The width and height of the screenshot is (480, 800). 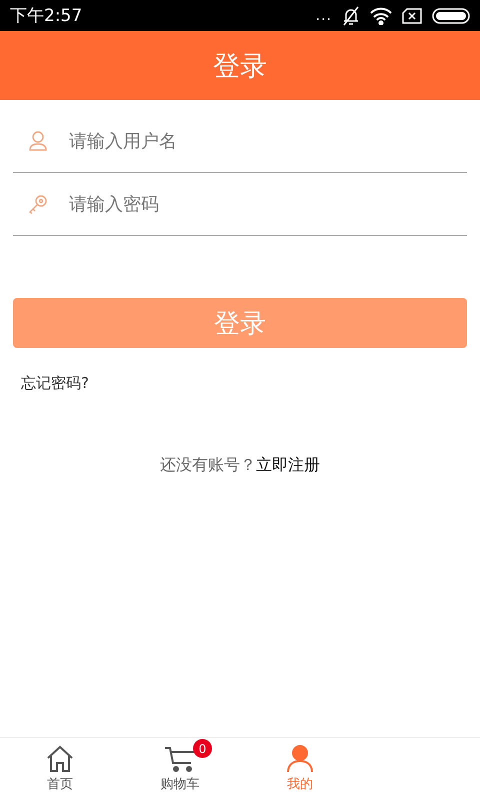 I want to click on wifi-icon, so click(x=381, y=15).